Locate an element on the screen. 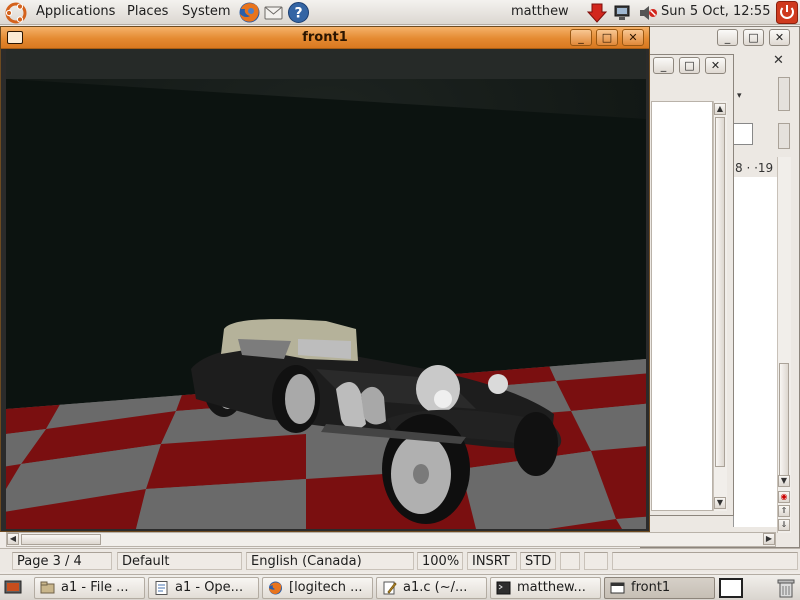 The width and height of the screenshot is (800, 600). editor-text-area is located at coordinates (682, 306).